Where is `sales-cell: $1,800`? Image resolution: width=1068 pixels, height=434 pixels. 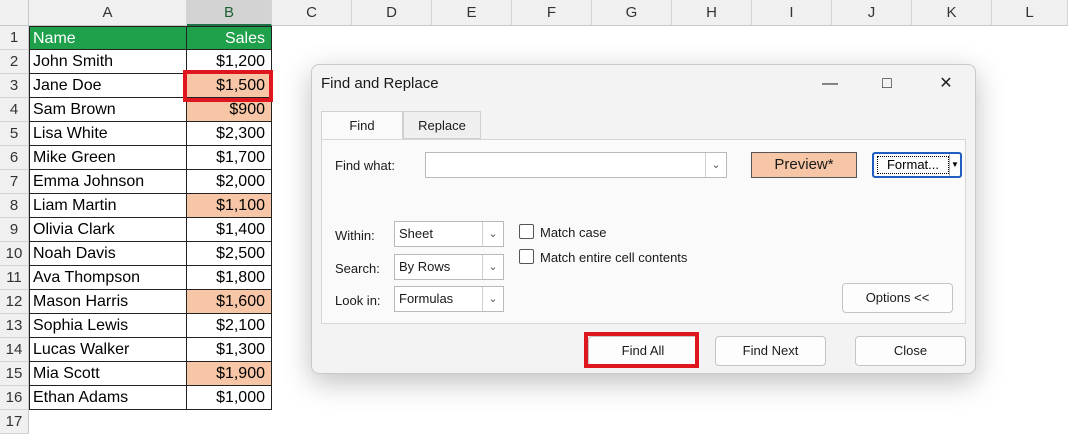
sales-cell: $1,800 is located at coordinates (229, 278).